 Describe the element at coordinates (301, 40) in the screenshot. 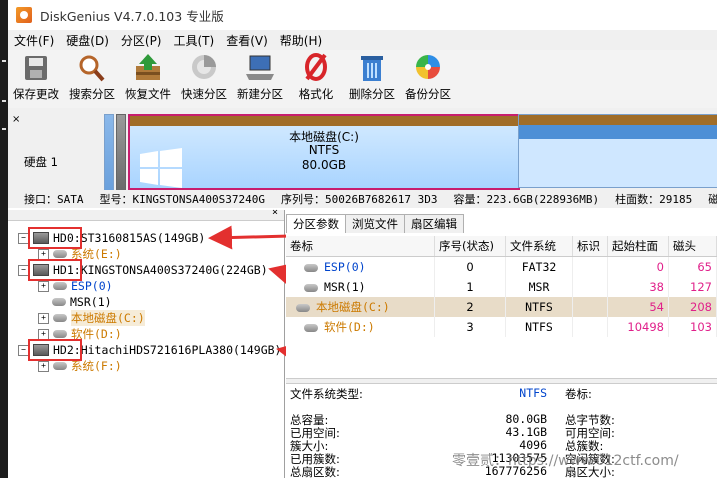

I see `menu-help: 帮助(H)` at that location.